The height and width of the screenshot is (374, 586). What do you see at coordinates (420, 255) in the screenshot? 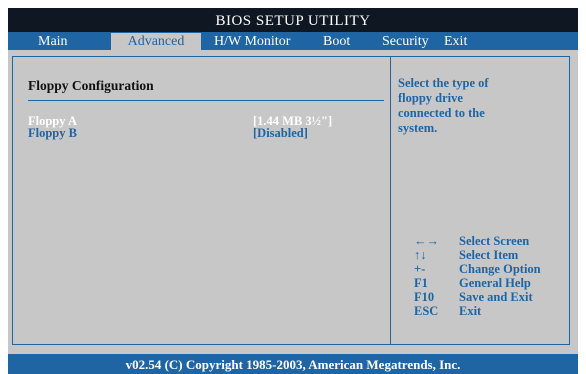
I see `key-arrows-ud: ↑↓` at bounding box center [420, 255].